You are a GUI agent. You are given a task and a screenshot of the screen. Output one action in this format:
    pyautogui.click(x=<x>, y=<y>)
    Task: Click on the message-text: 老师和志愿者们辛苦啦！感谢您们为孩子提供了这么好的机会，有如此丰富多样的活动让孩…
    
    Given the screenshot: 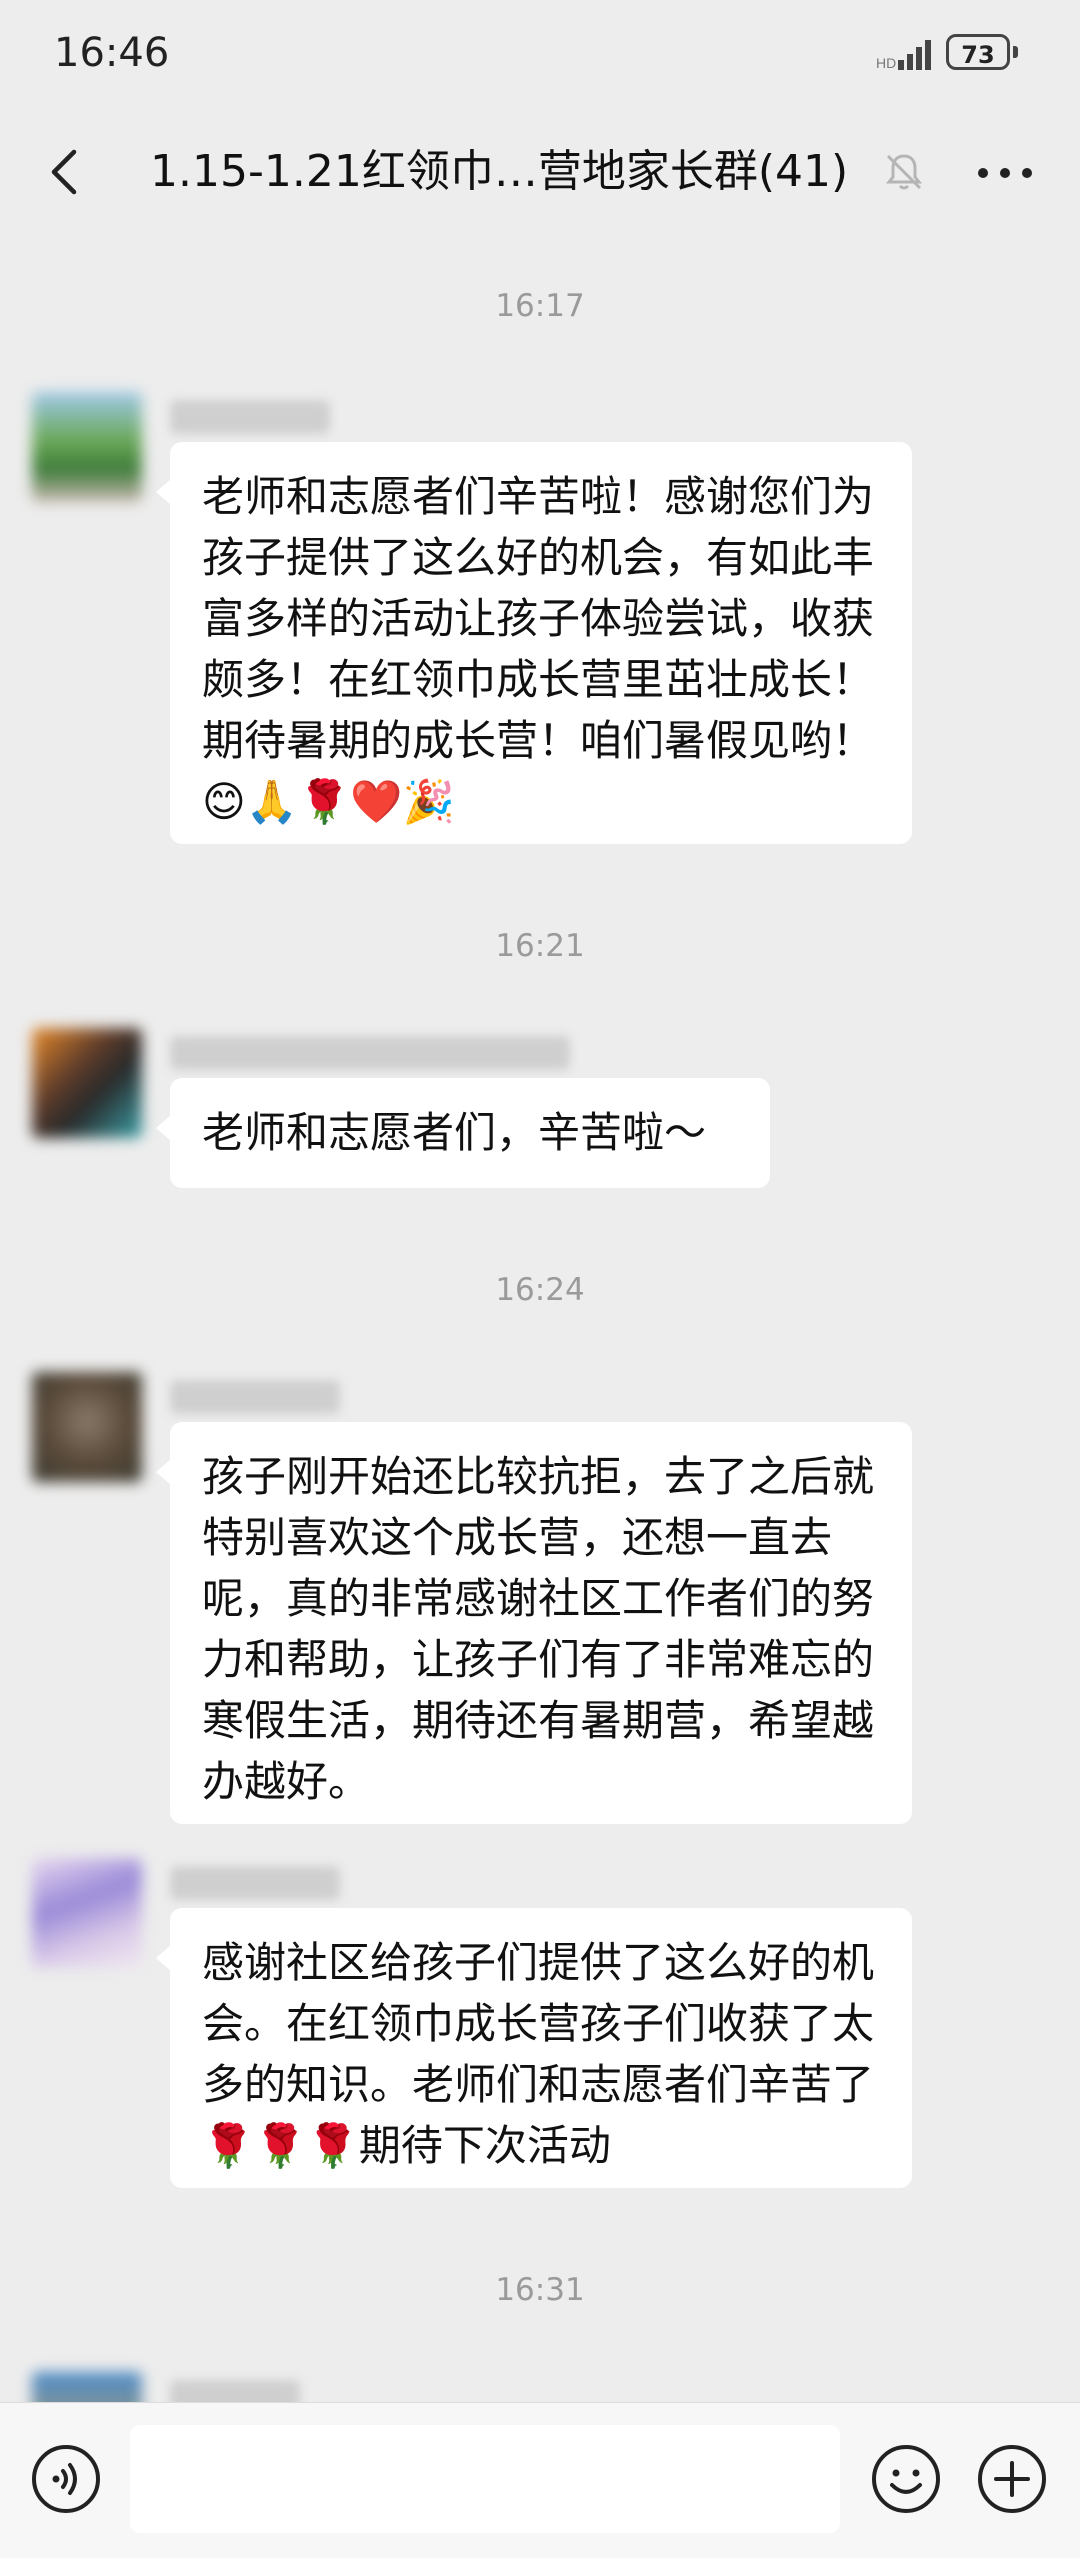 What is the action you would take?
    pyautogui.click(x=538, y=649)
    